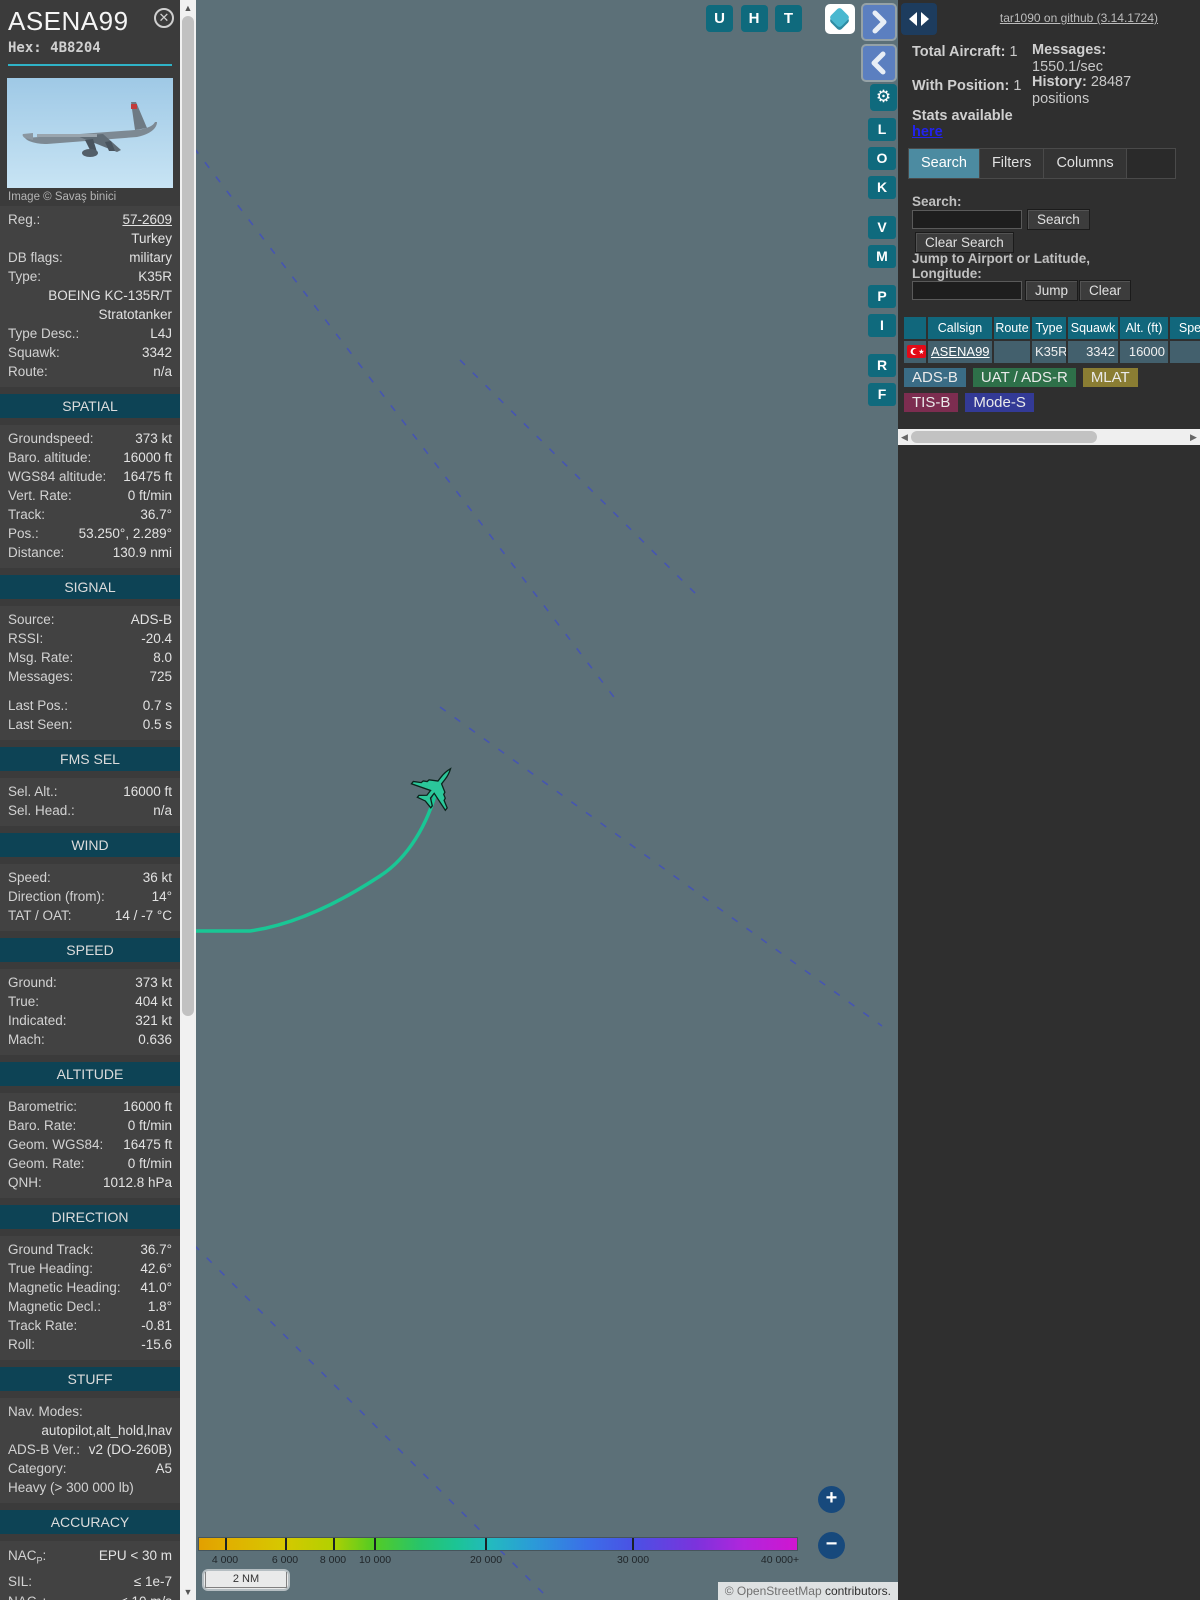  Describe the element at coordinates (1049, 328) in the screenshot. I see `column-header-Type: Type` at that location.